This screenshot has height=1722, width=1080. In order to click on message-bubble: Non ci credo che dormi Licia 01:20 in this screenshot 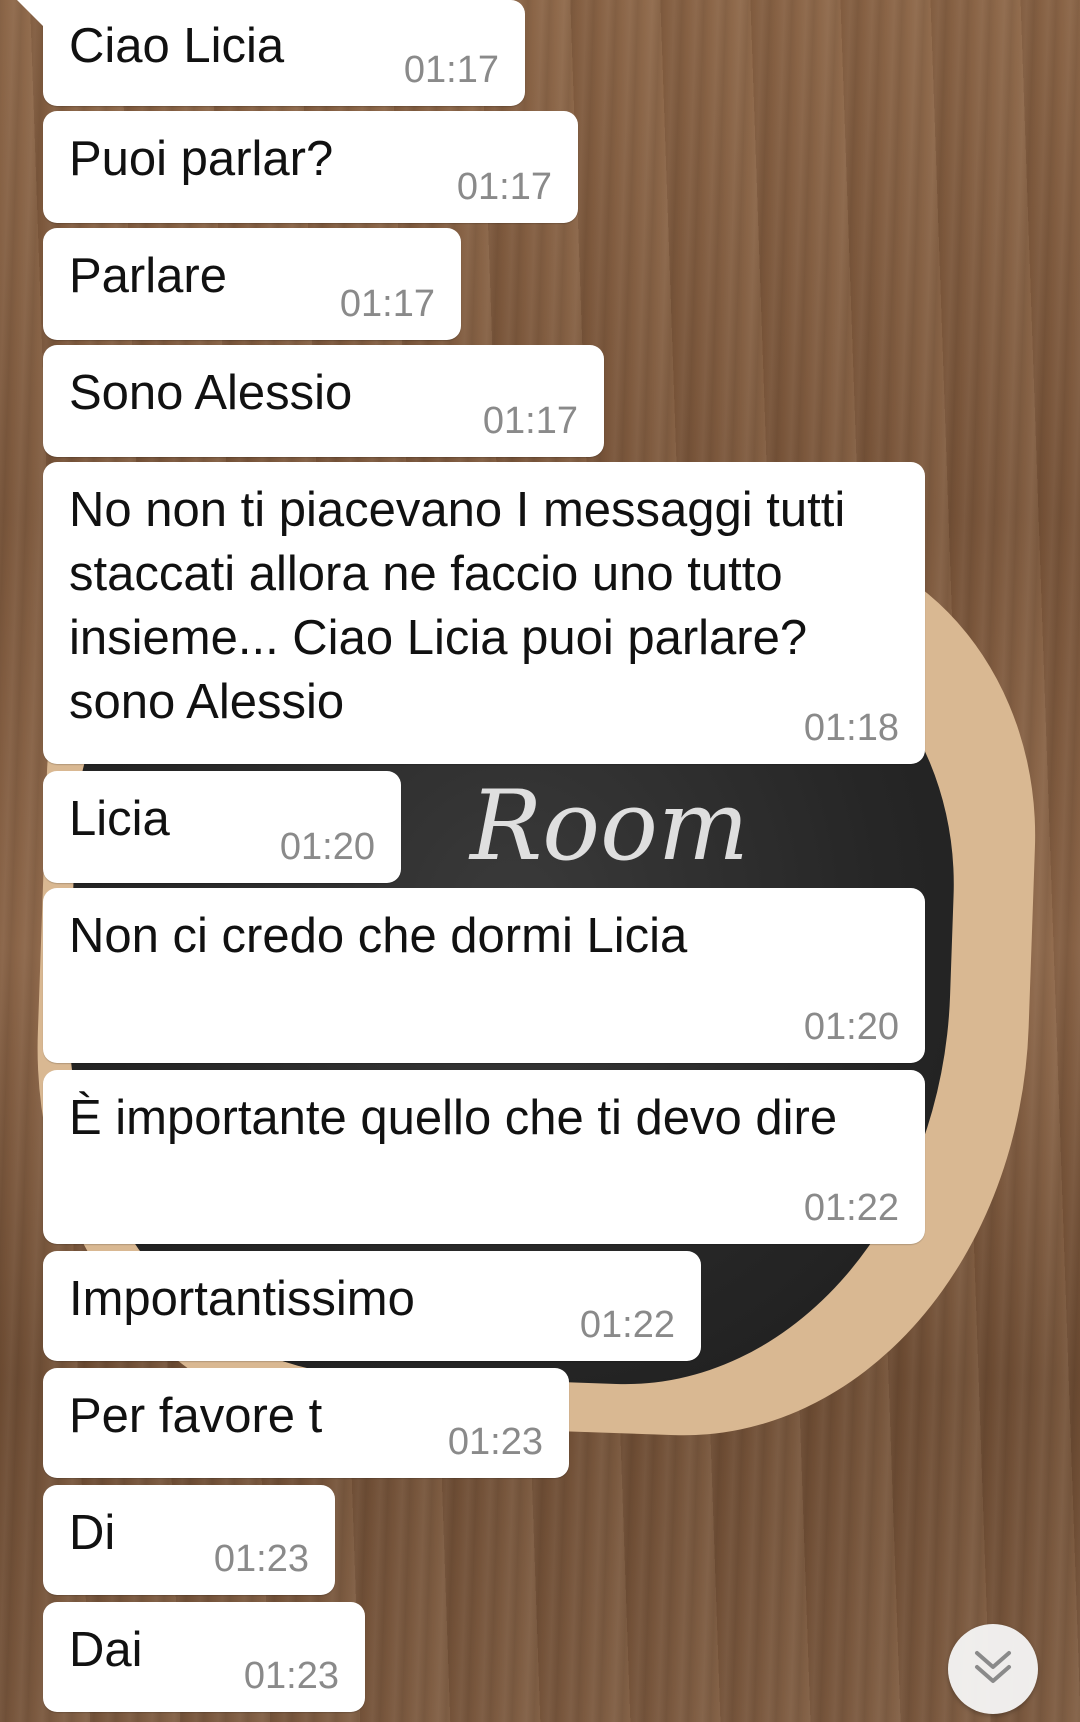, I will do `click(484, 975)`.